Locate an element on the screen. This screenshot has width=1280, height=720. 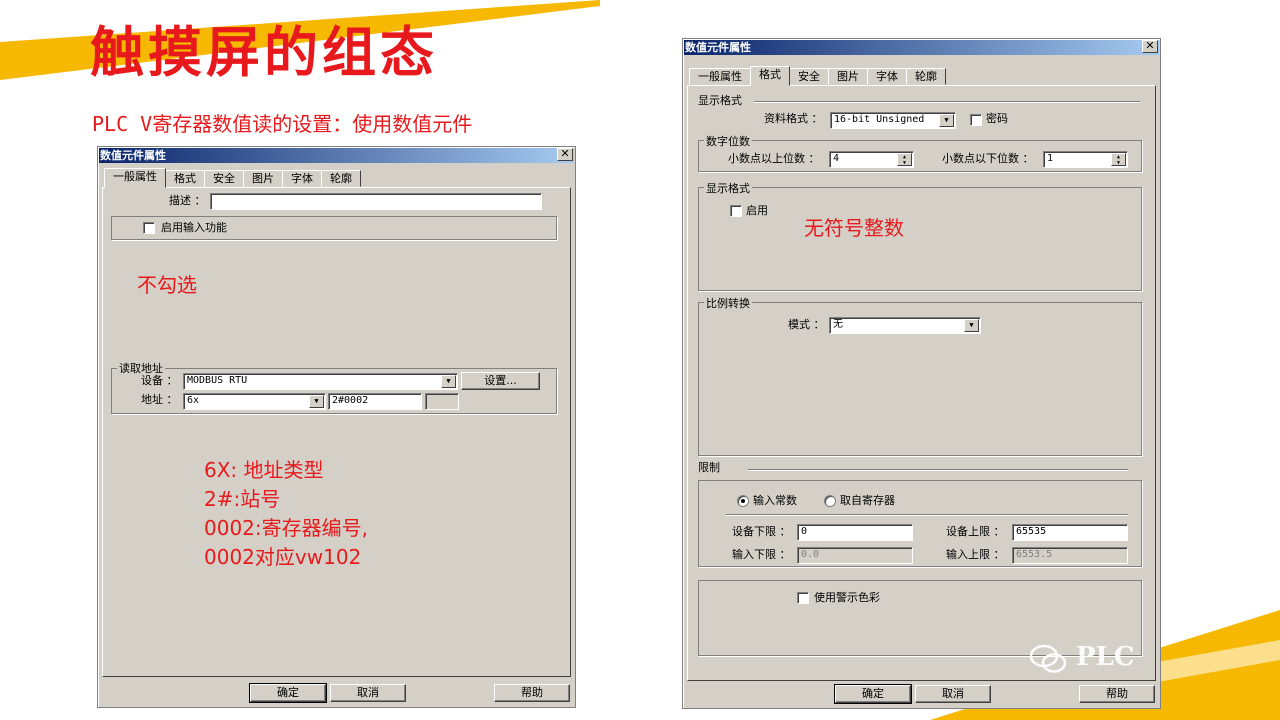
address-input: 2#0002 is located at coordinates (375, 401).